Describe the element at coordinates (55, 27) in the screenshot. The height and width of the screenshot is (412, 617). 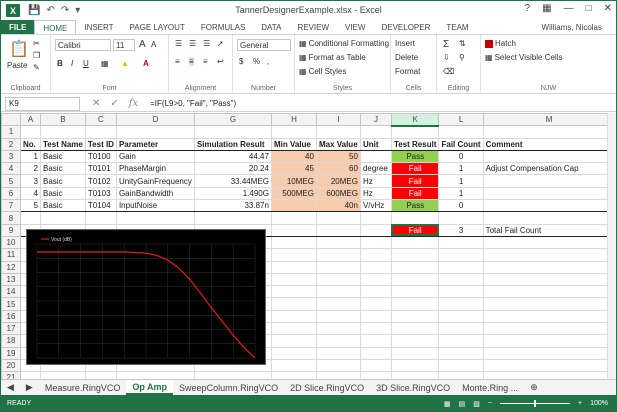
I see `tab-home: HOME` at that location.